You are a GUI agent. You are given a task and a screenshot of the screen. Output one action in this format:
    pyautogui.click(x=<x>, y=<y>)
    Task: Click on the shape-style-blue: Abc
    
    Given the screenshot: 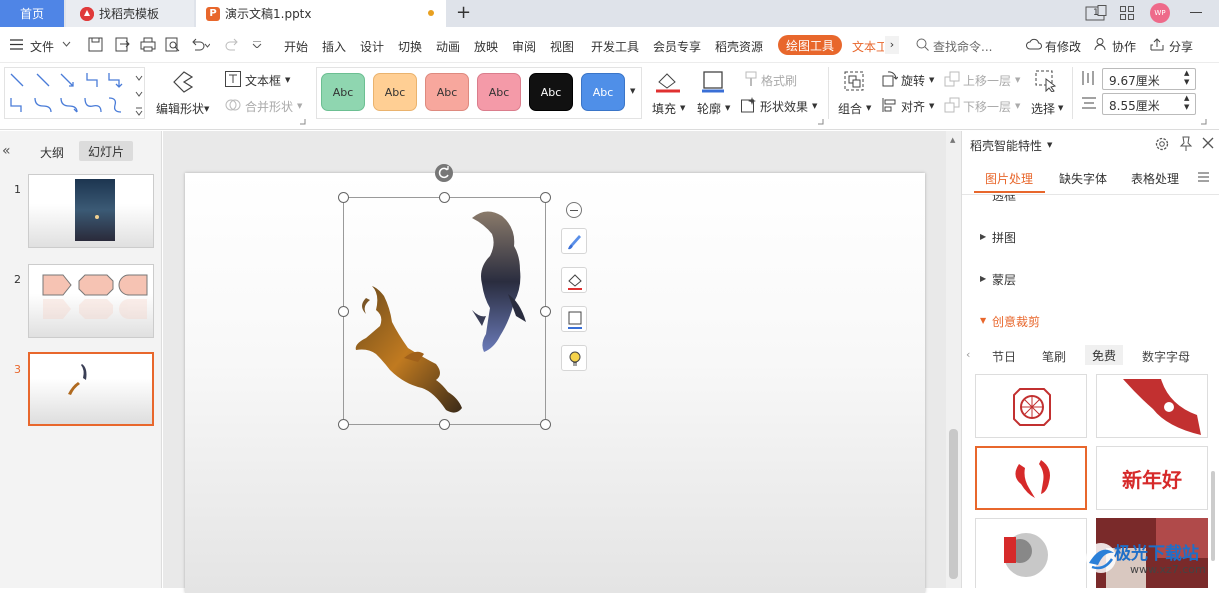 What is the action you would take?
    pyautogui.click(x=603, y=92)
    